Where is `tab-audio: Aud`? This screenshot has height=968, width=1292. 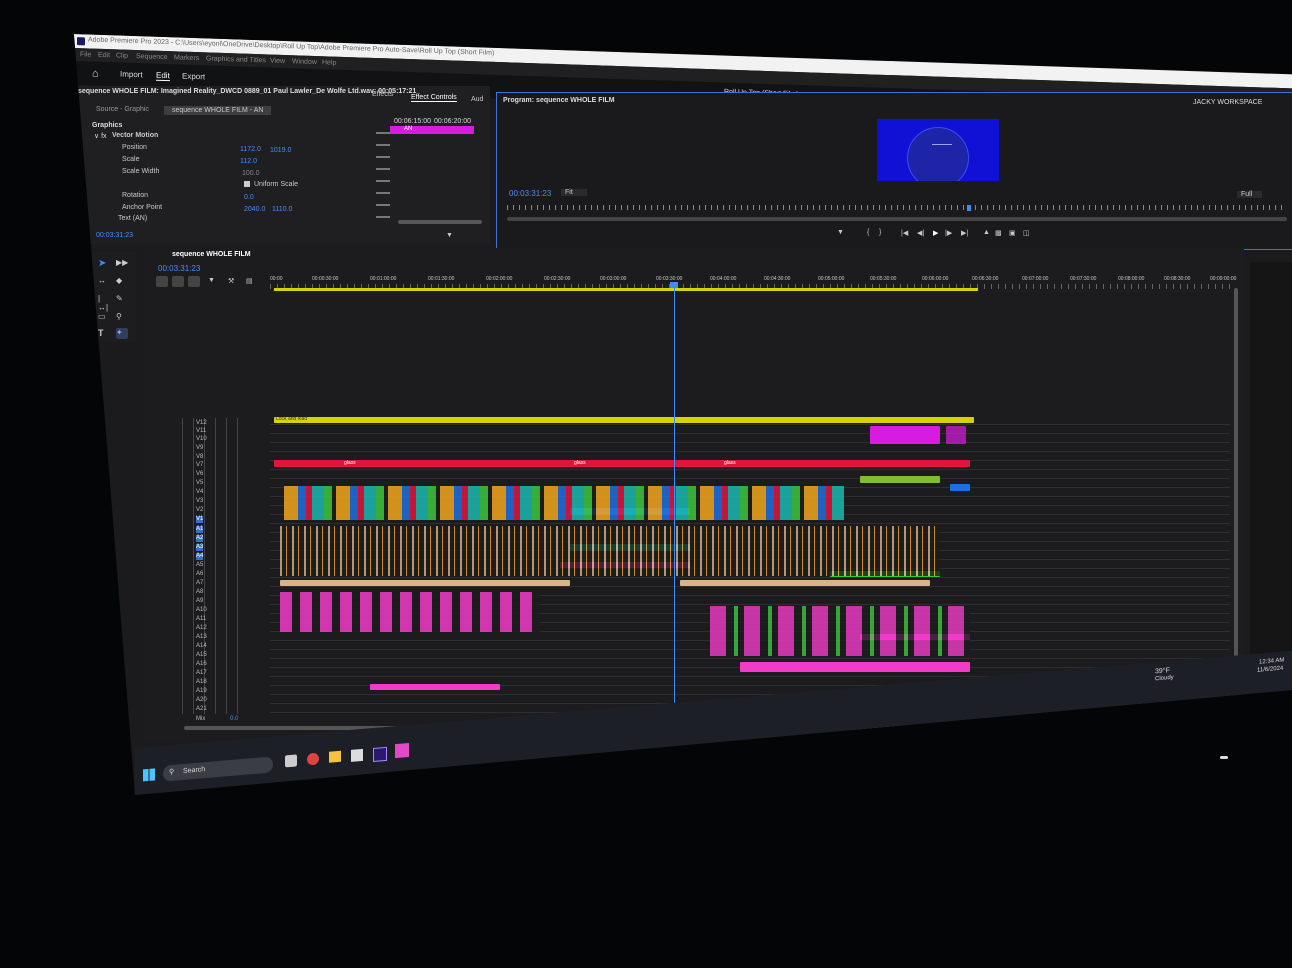
tab-audio: Aud is located at coordinates (477, 99).